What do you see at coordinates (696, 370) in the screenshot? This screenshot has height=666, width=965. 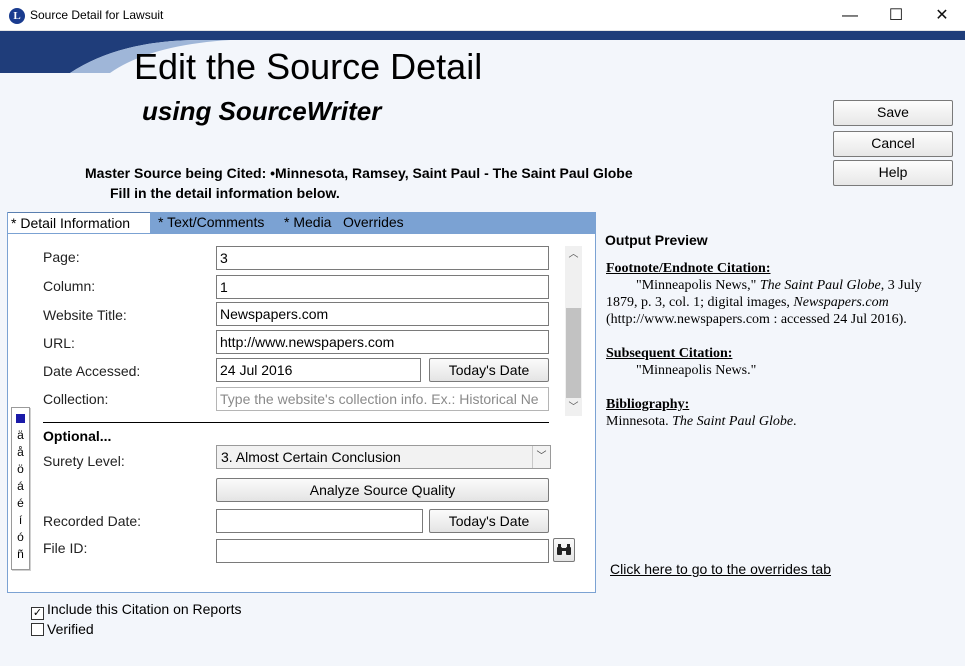 I see `subsequent-text: "Minneapolis News."` at bounding box center [696, 370].